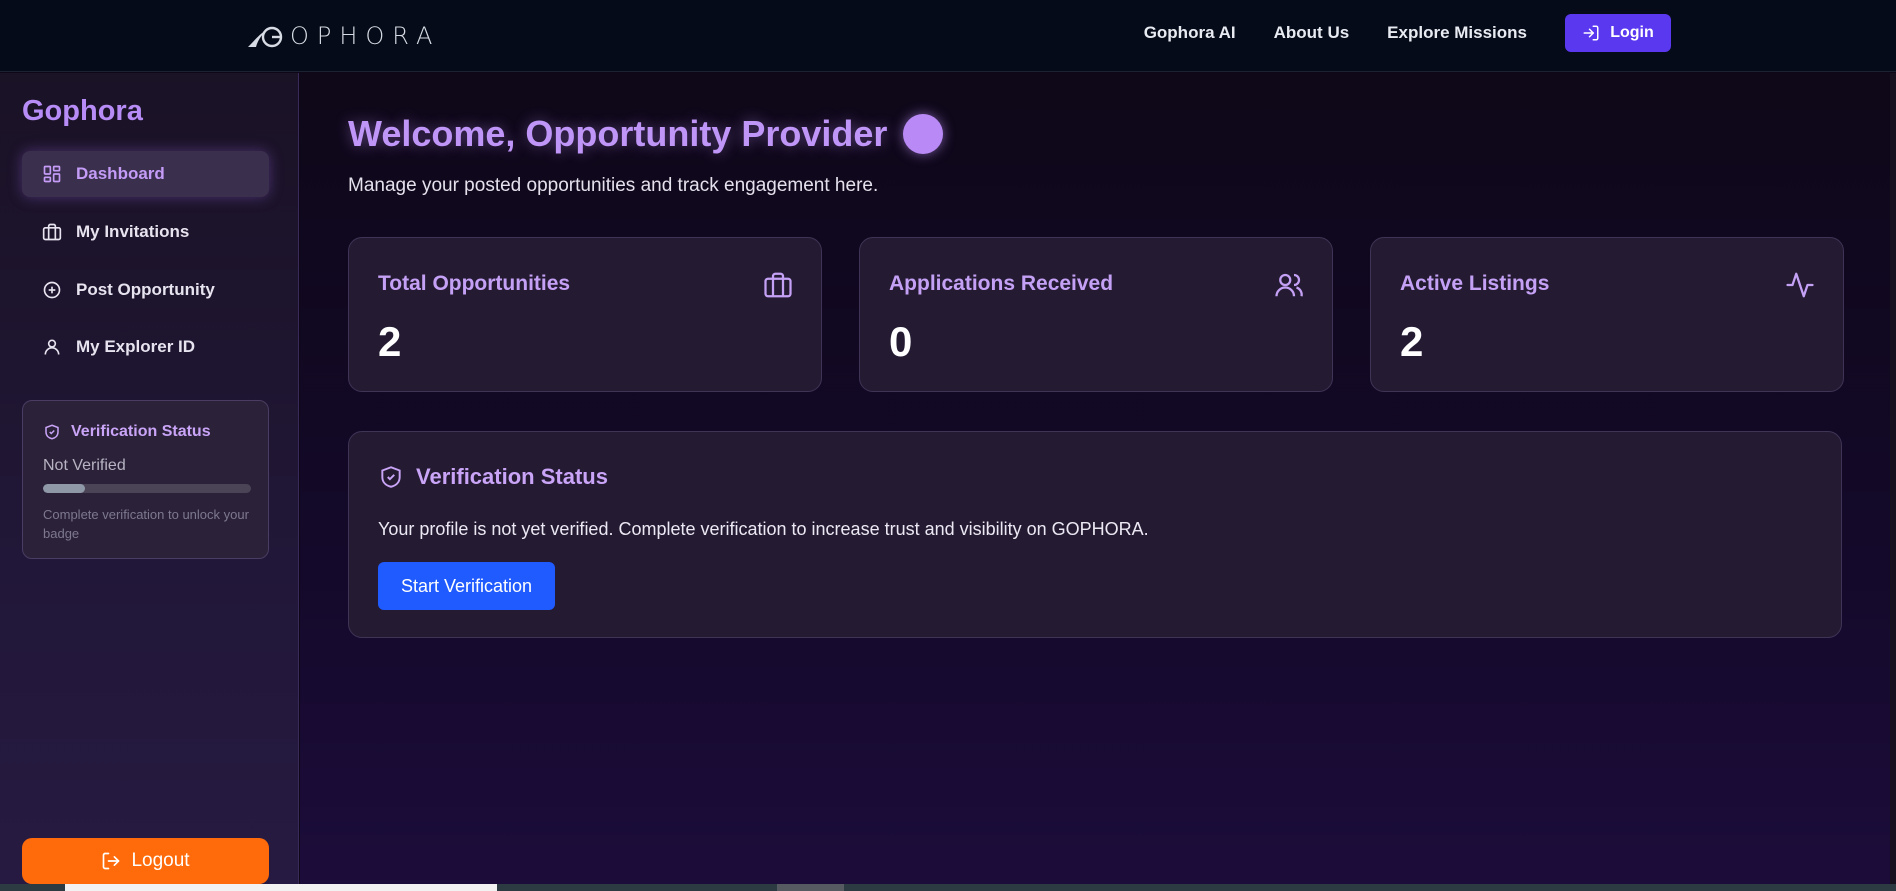 The image size is (1896, 891). Describe the element at coordinates (52, 347) in the screenshot. I see `user-icon` at that location.